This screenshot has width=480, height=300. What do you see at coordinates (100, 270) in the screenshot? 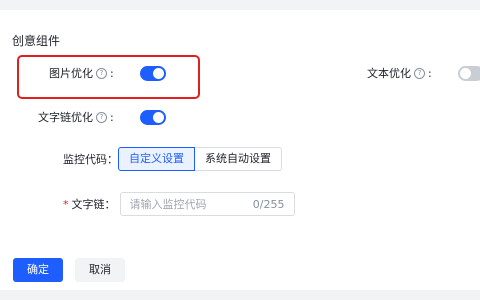
I see `cancel-button: 取消` at bounding box center [100, 270].